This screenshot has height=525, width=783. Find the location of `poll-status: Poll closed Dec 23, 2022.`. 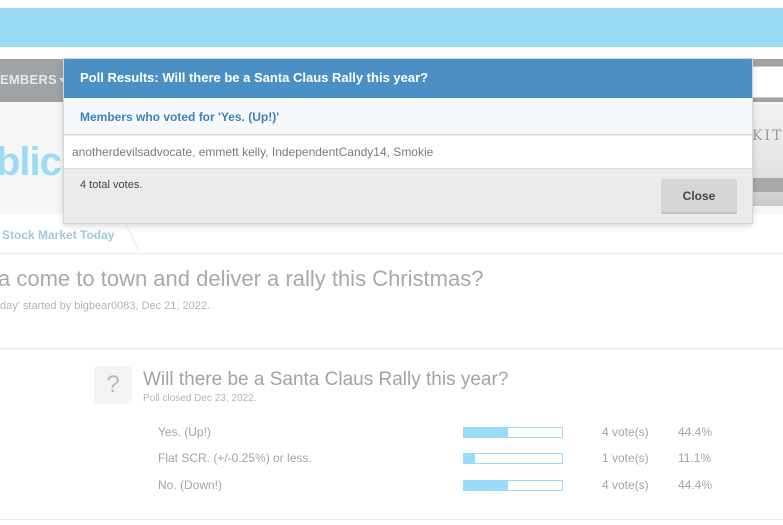

poll-status: Poll closed Dec 23, 2022. is located at coordinates (200, 398).